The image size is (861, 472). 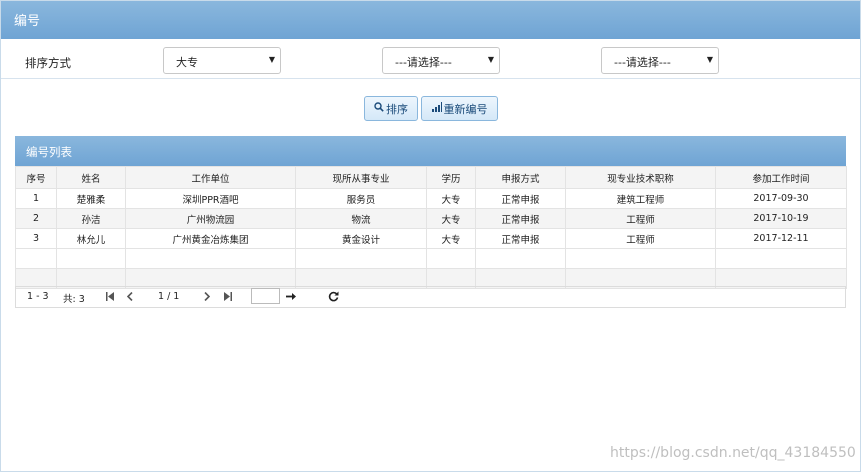 What do you see at coordinates (379, 108) in the screenshot?
I see `search-icon` at bounding box center [379, 108].